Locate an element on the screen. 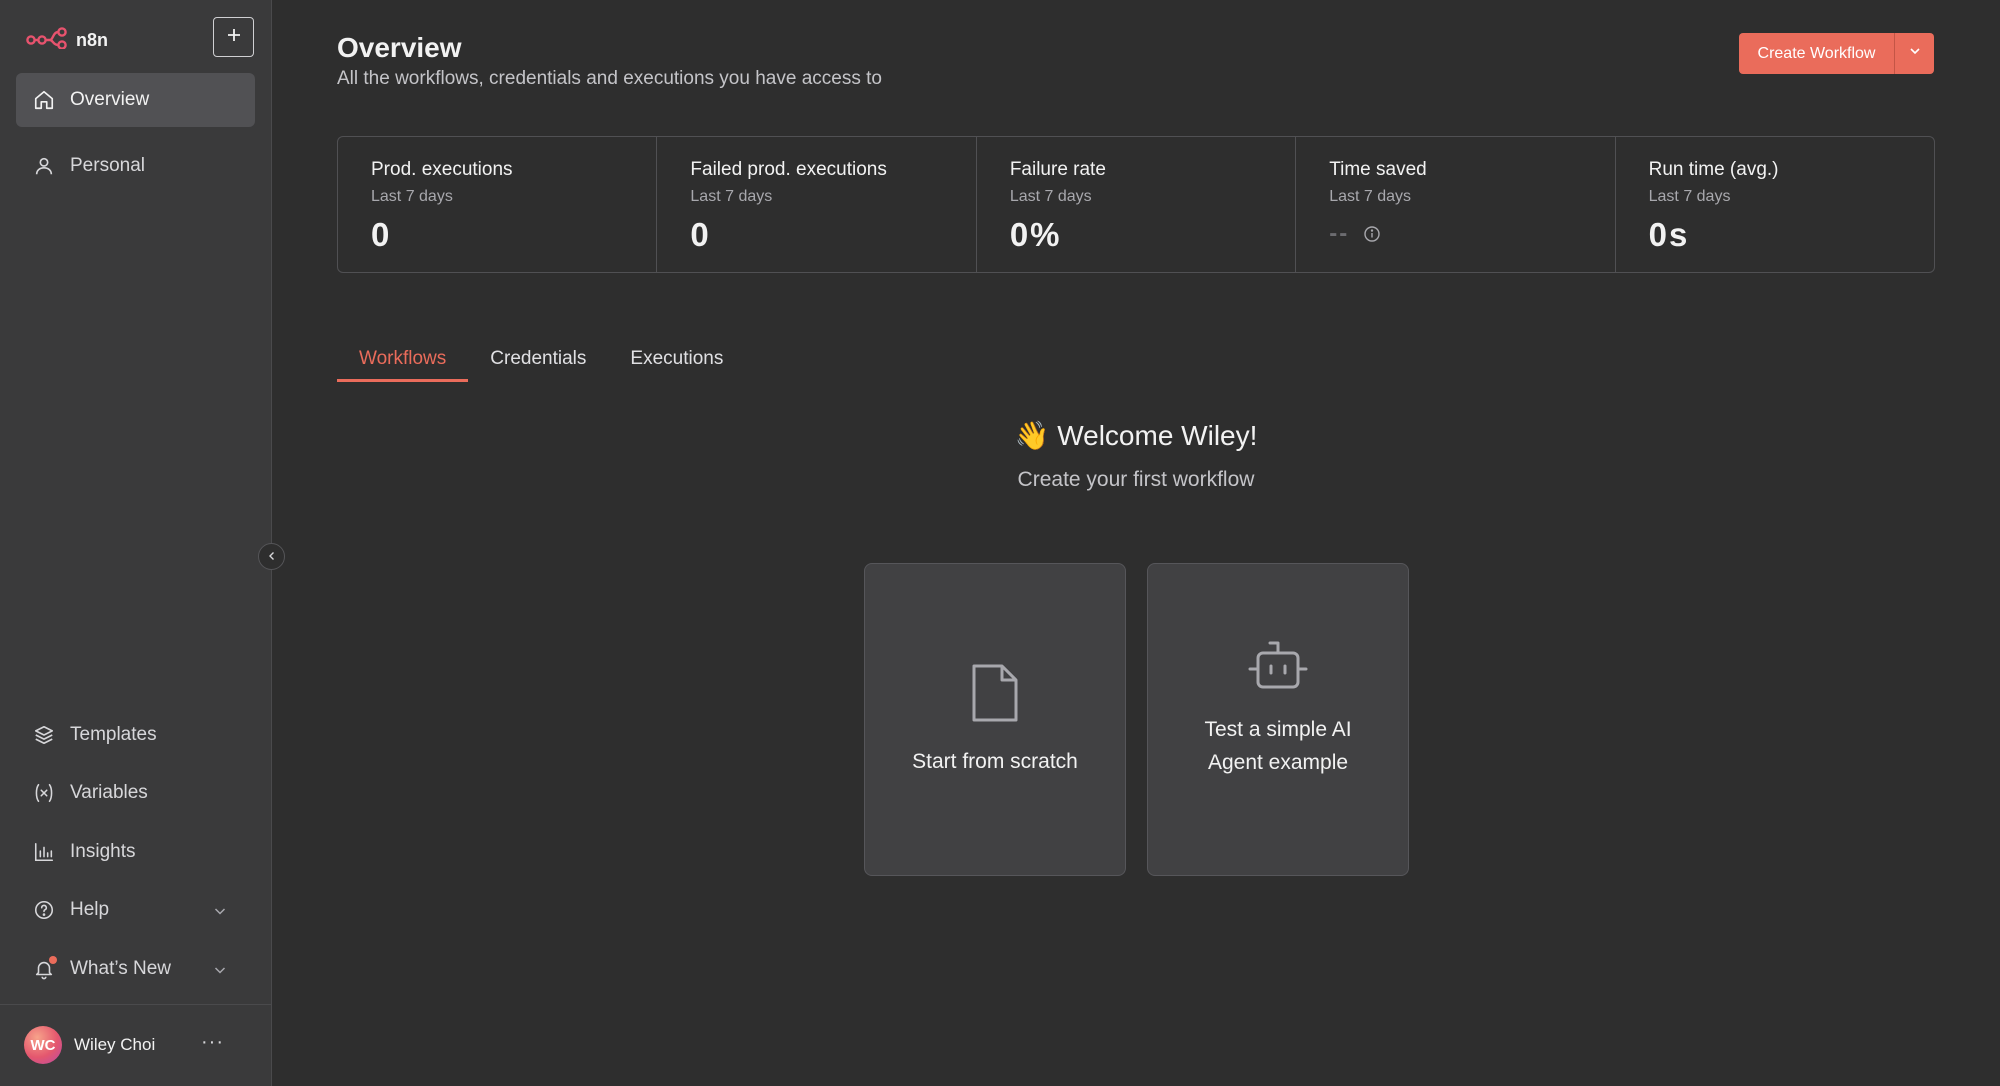 The height and width of the screenshot is (1086, 2000). stat-value: 0s is located at coordinates (1669, 234).